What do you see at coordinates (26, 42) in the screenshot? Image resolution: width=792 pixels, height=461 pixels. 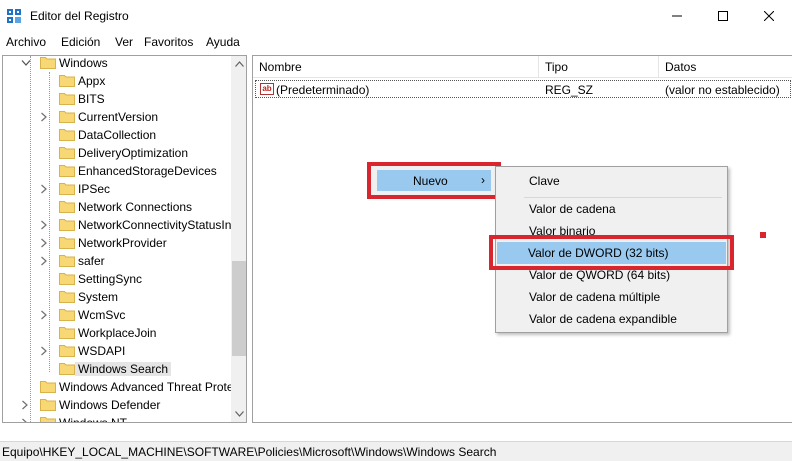 I see `menu-archivo: Archivo` at bounding box center [26, 42].